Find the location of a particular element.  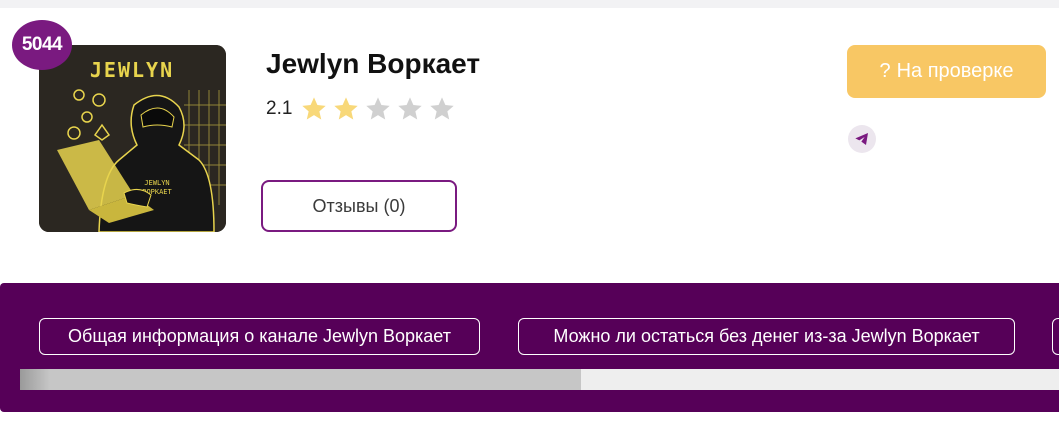

status-button: ? На проверке is located at coordinates (946, 71).